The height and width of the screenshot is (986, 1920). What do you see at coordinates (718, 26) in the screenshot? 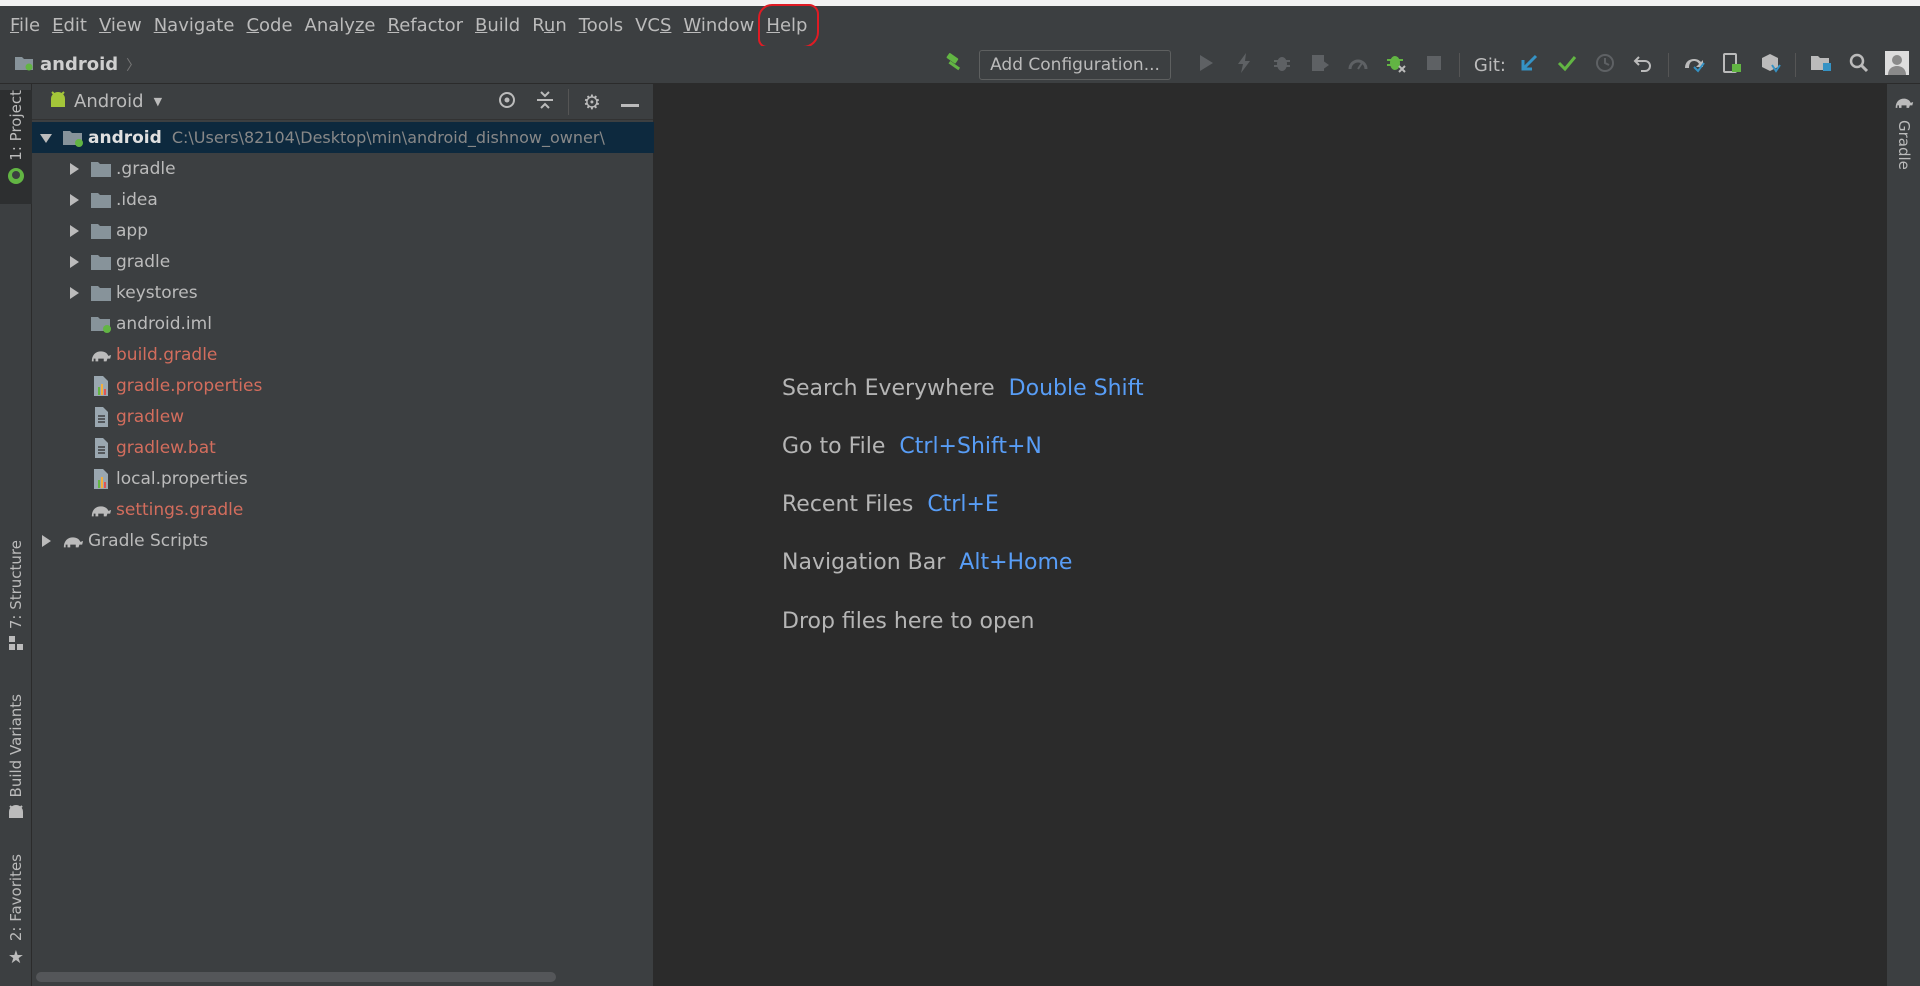
I see `menu-window: Window` at bounding box center [718, 26].